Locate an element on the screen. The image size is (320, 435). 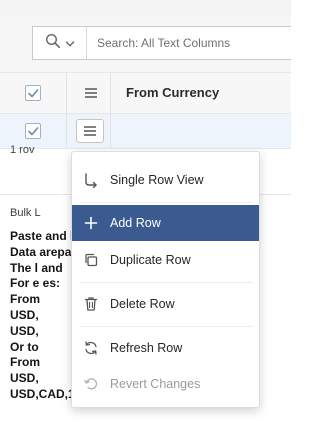
row-actions-button is located at coordinates (90, 131).